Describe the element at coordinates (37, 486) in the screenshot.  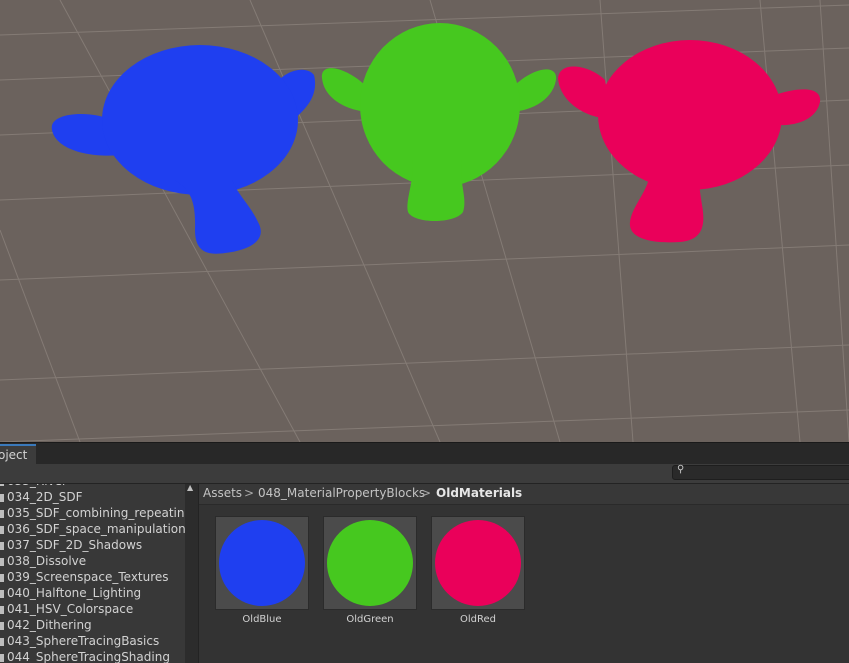
I see `folder-label: 033_River` at that location.